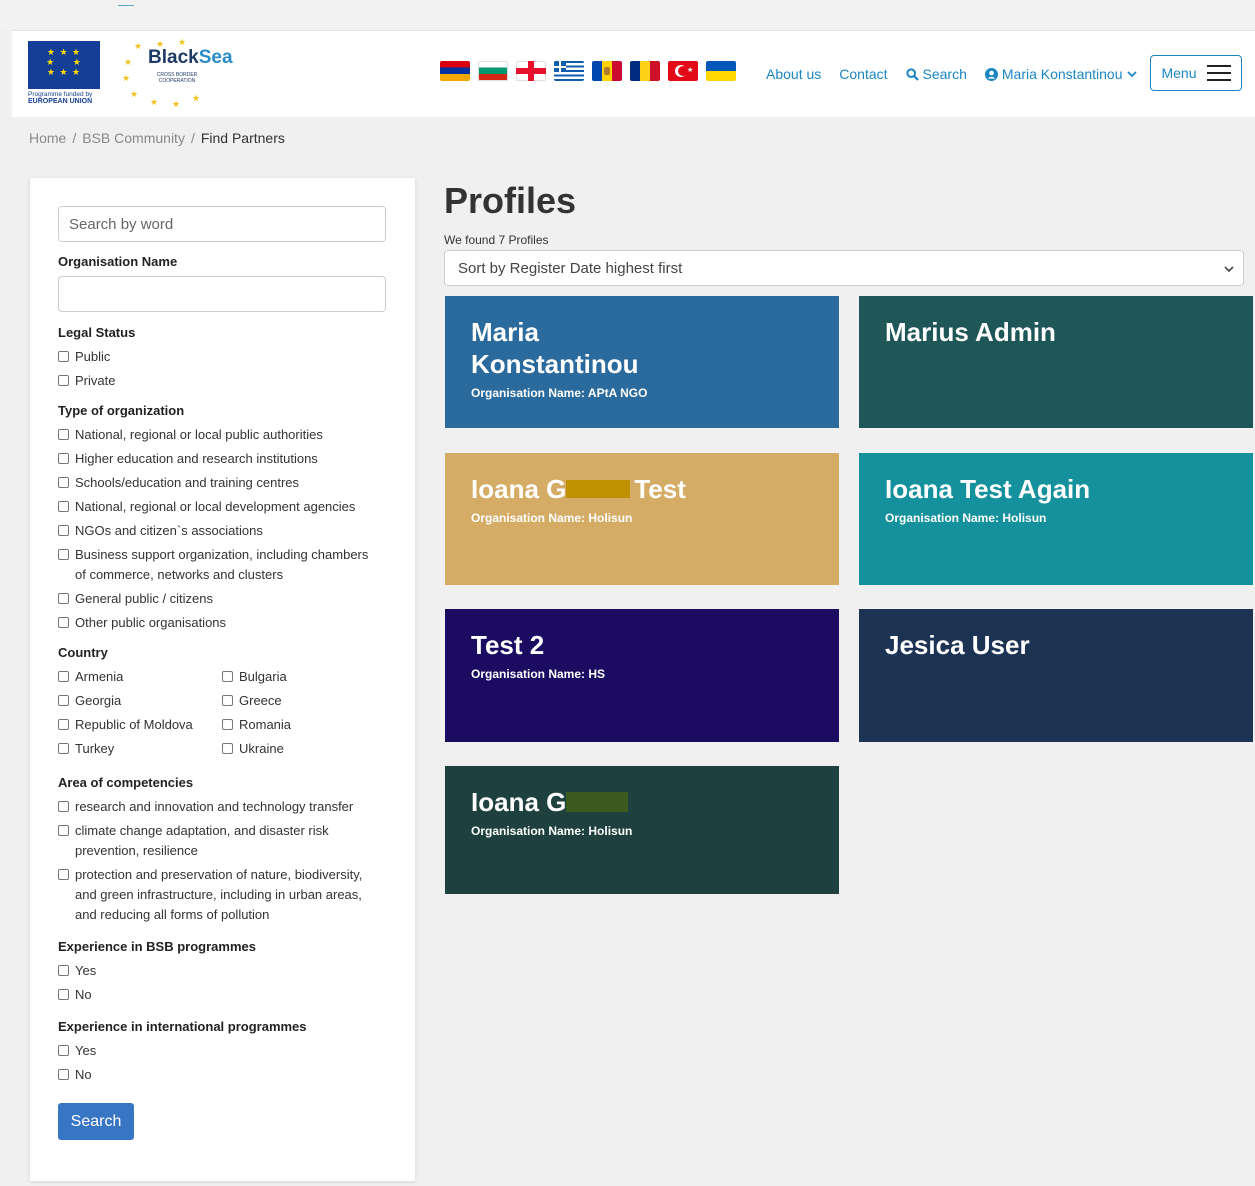 The image size is (1255, 1186). Describe the element at coordinates (793, 74) in the screenshot. I see `about-us-link: About us` at that location.